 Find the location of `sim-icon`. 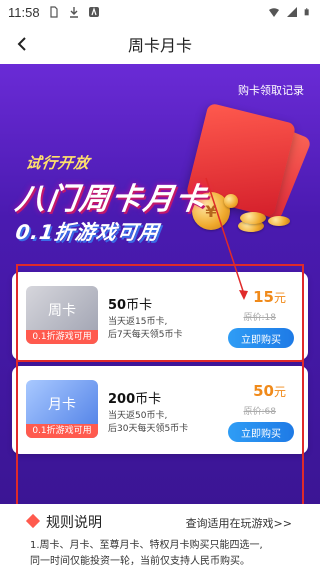

sim-icon is located at coordinates (53, 12).